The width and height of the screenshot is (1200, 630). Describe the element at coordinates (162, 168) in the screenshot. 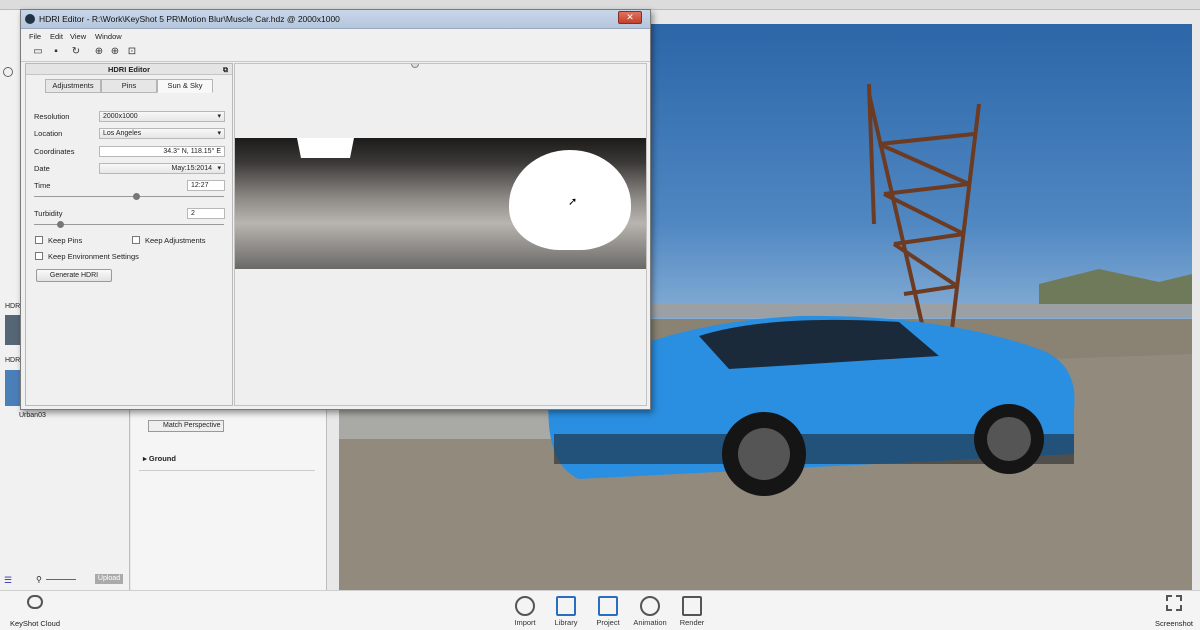

I see `date-picker: May:15:2014` at that location.